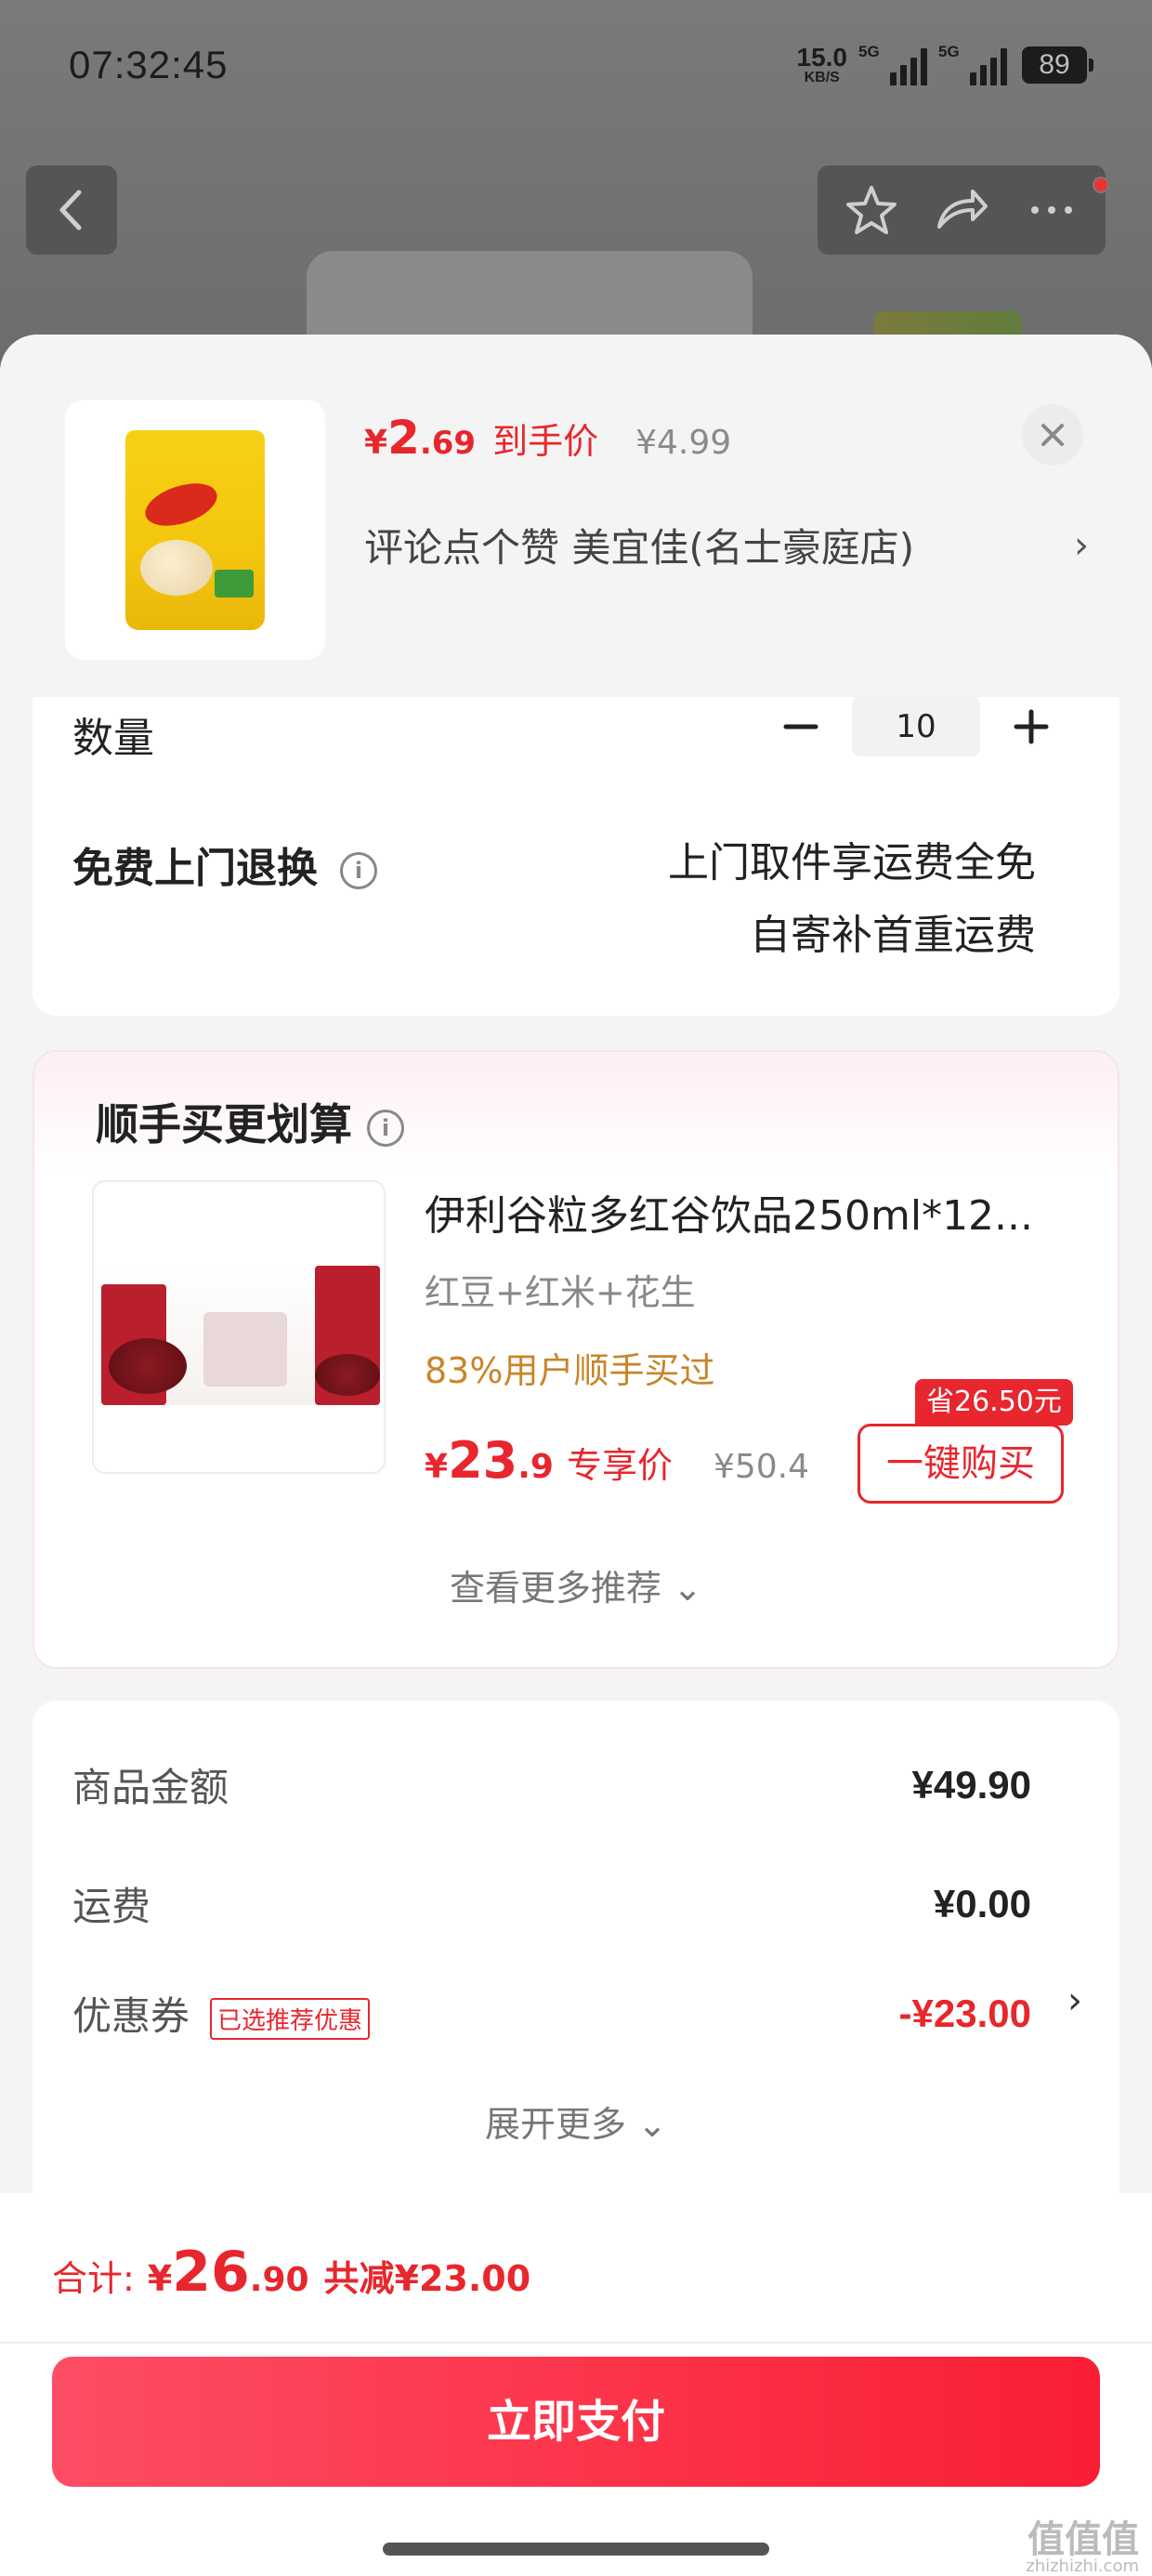 This screenshot has height=2576, width=1152. I want to click on recommend-price: ¥23.9, so click(489, 1460).